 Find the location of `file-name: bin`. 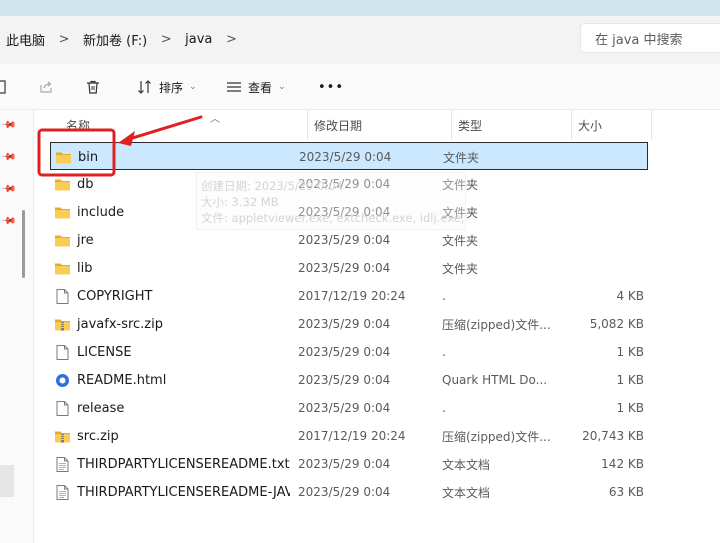

file-name: bin is located at coordinates (88, 157).